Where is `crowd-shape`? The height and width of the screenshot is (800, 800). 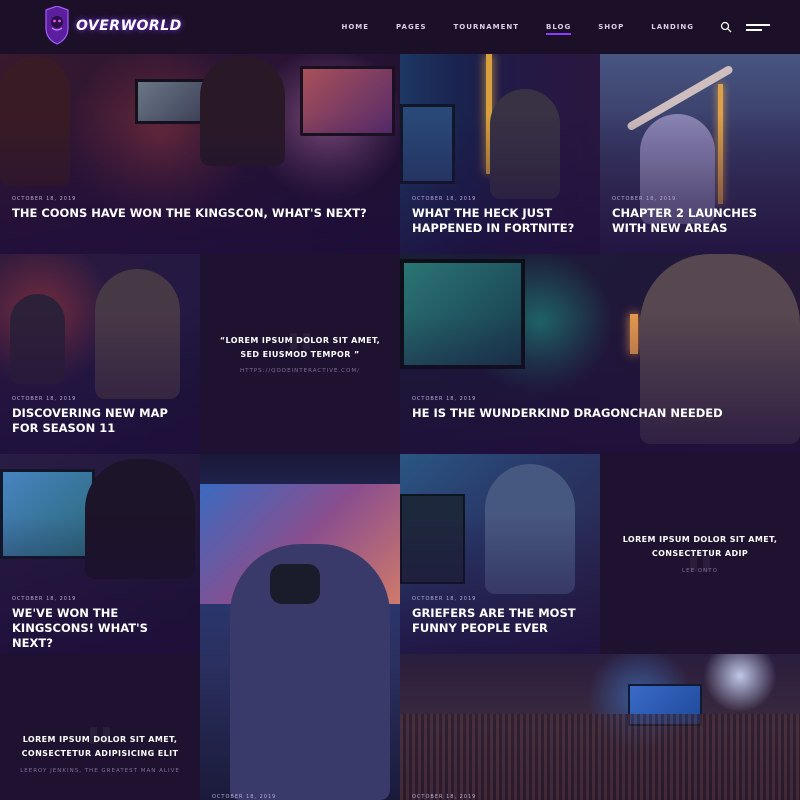
crowd-shape is located at coordinates (600, 757).